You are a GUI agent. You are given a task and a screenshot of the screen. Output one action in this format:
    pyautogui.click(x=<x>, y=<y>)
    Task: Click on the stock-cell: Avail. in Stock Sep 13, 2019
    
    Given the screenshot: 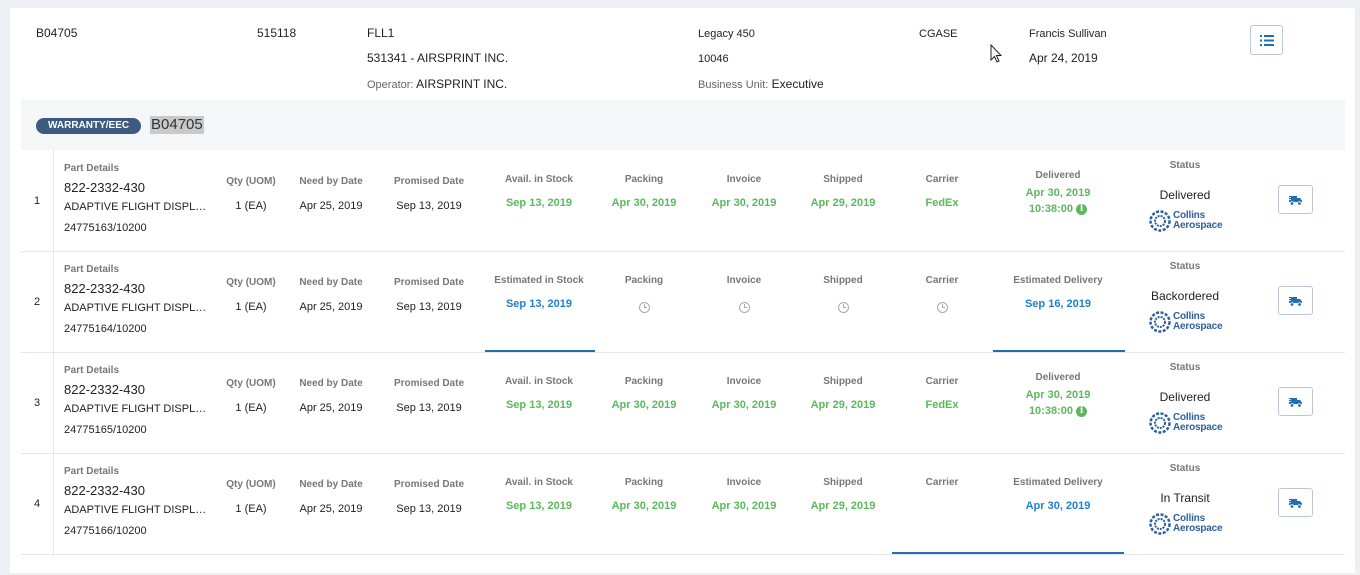 What is the action you would take?
    pyautogui.click(x=539, y=494)
    